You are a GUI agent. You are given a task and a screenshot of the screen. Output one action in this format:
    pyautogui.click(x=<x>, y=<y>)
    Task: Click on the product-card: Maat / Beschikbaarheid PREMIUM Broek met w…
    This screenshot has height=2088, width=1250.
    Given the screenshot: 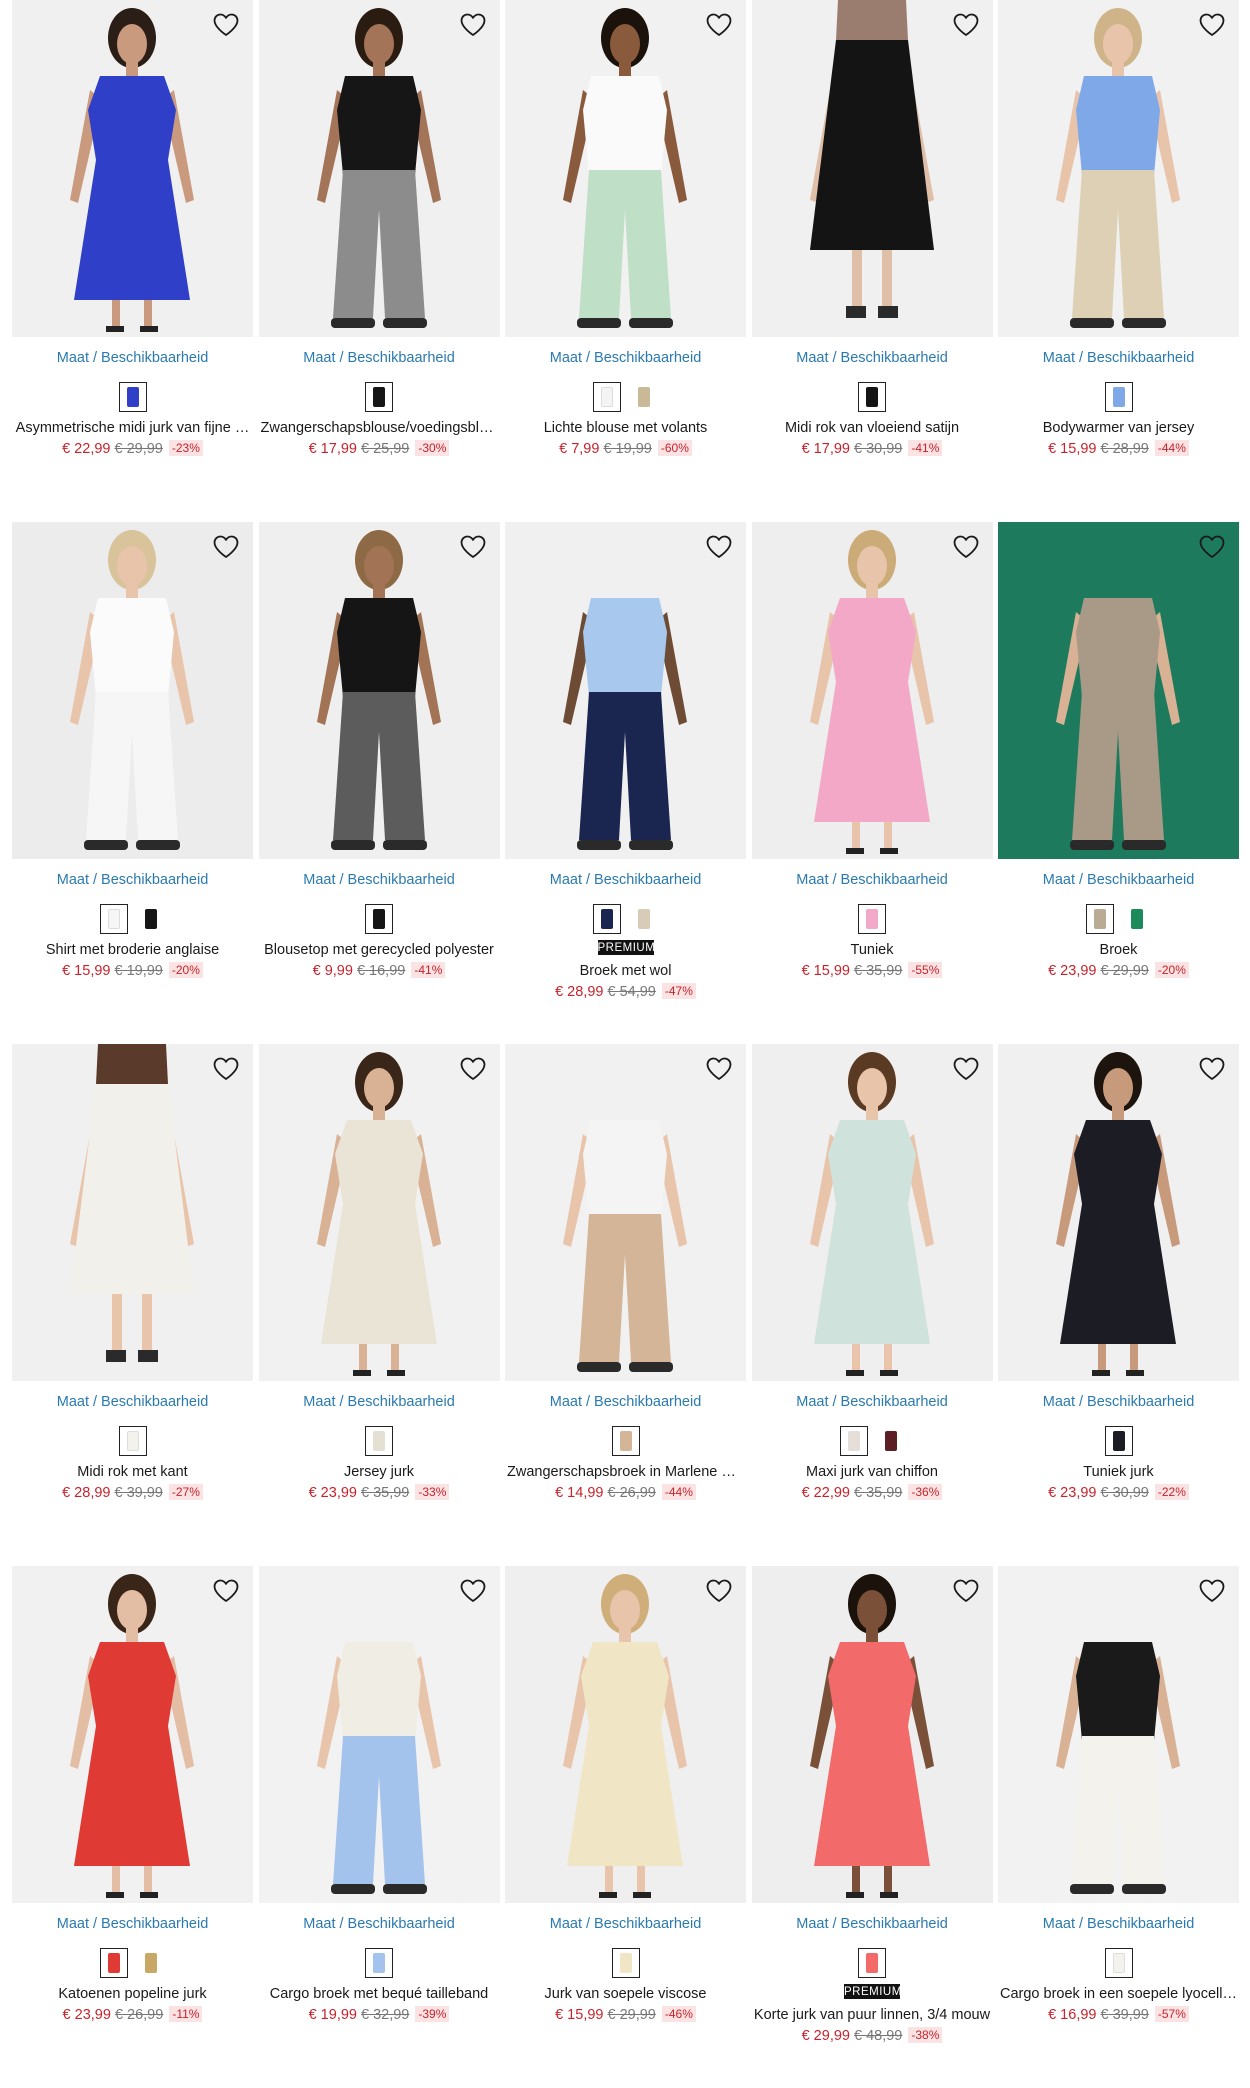 What is the action you would take?
    pyautogui.click(x=625, y=783)
    